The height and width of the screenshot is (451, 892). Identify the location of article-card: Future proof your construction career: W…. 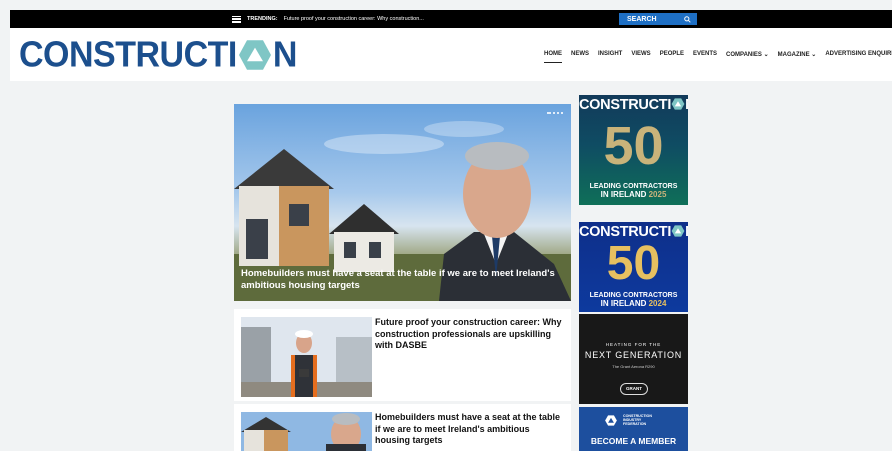
(402, 355).